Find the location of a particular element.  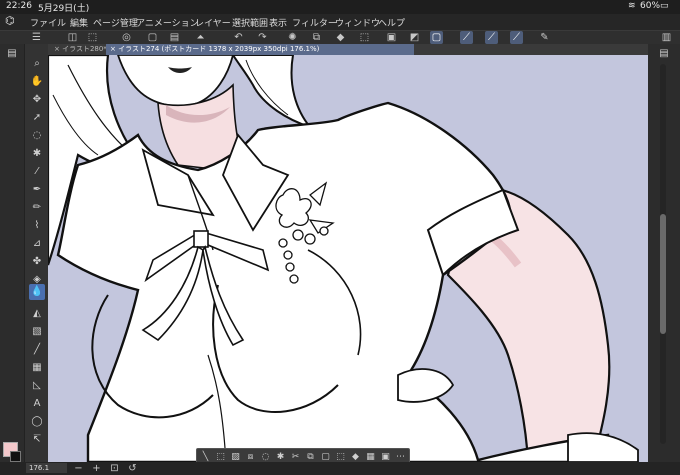

open-icon: ◎ is located at coordinates (126, 37).